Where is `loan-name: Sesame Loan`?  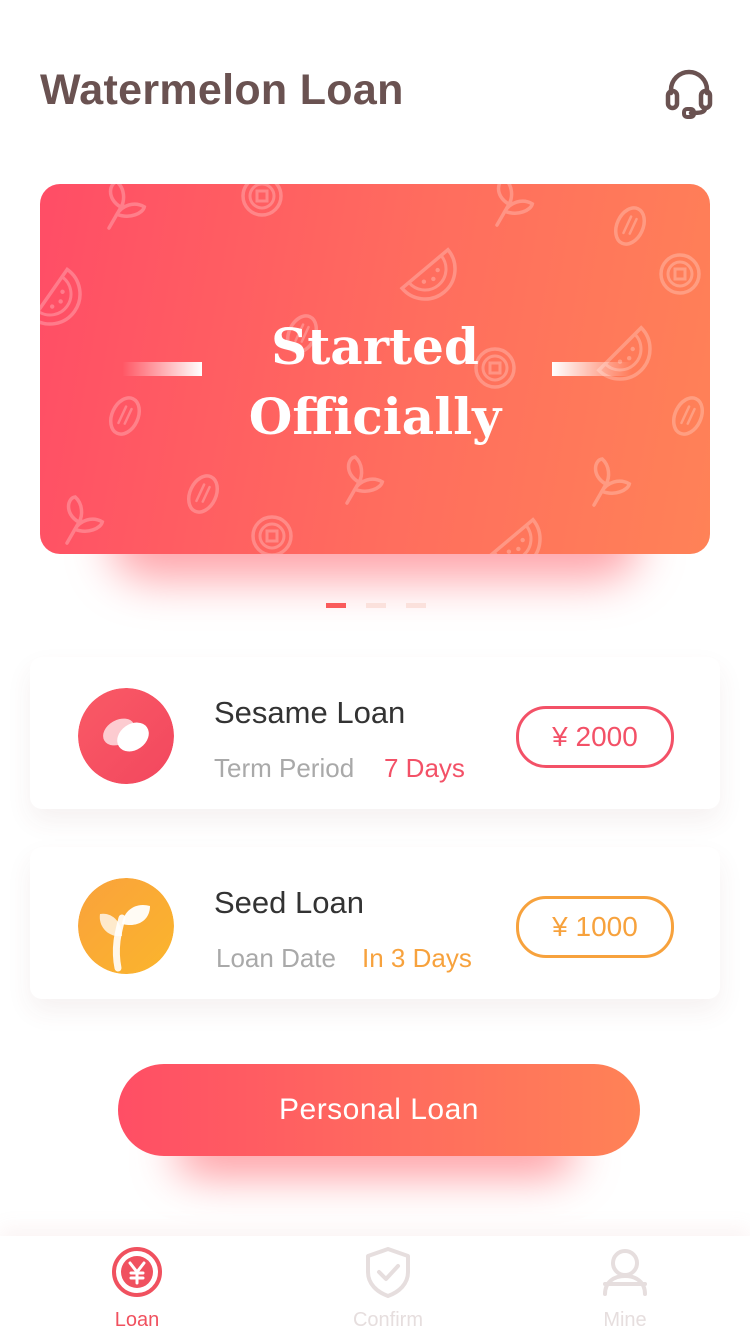 loan-name: Sesame Loan is located at coordinates (310, 712).